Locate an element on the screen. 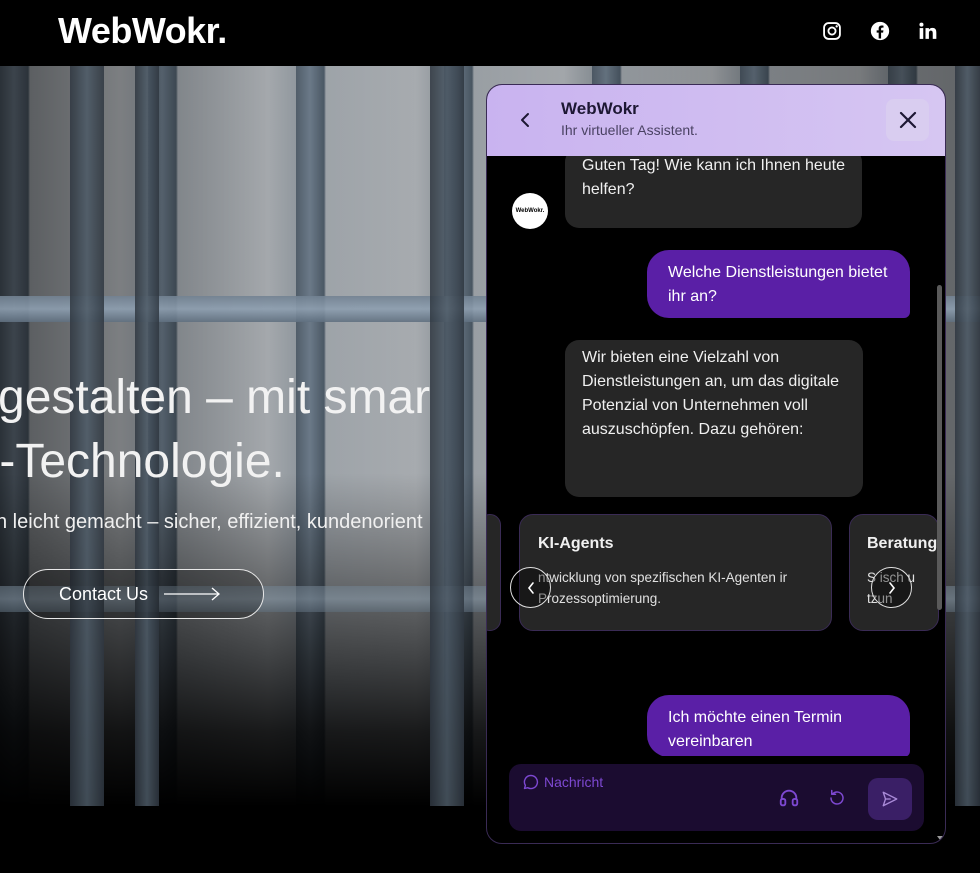 This screenshot has height=873, width=980. user-message: Ich möchte einen Termin vereinbaren is located at coordinates (778, 725).